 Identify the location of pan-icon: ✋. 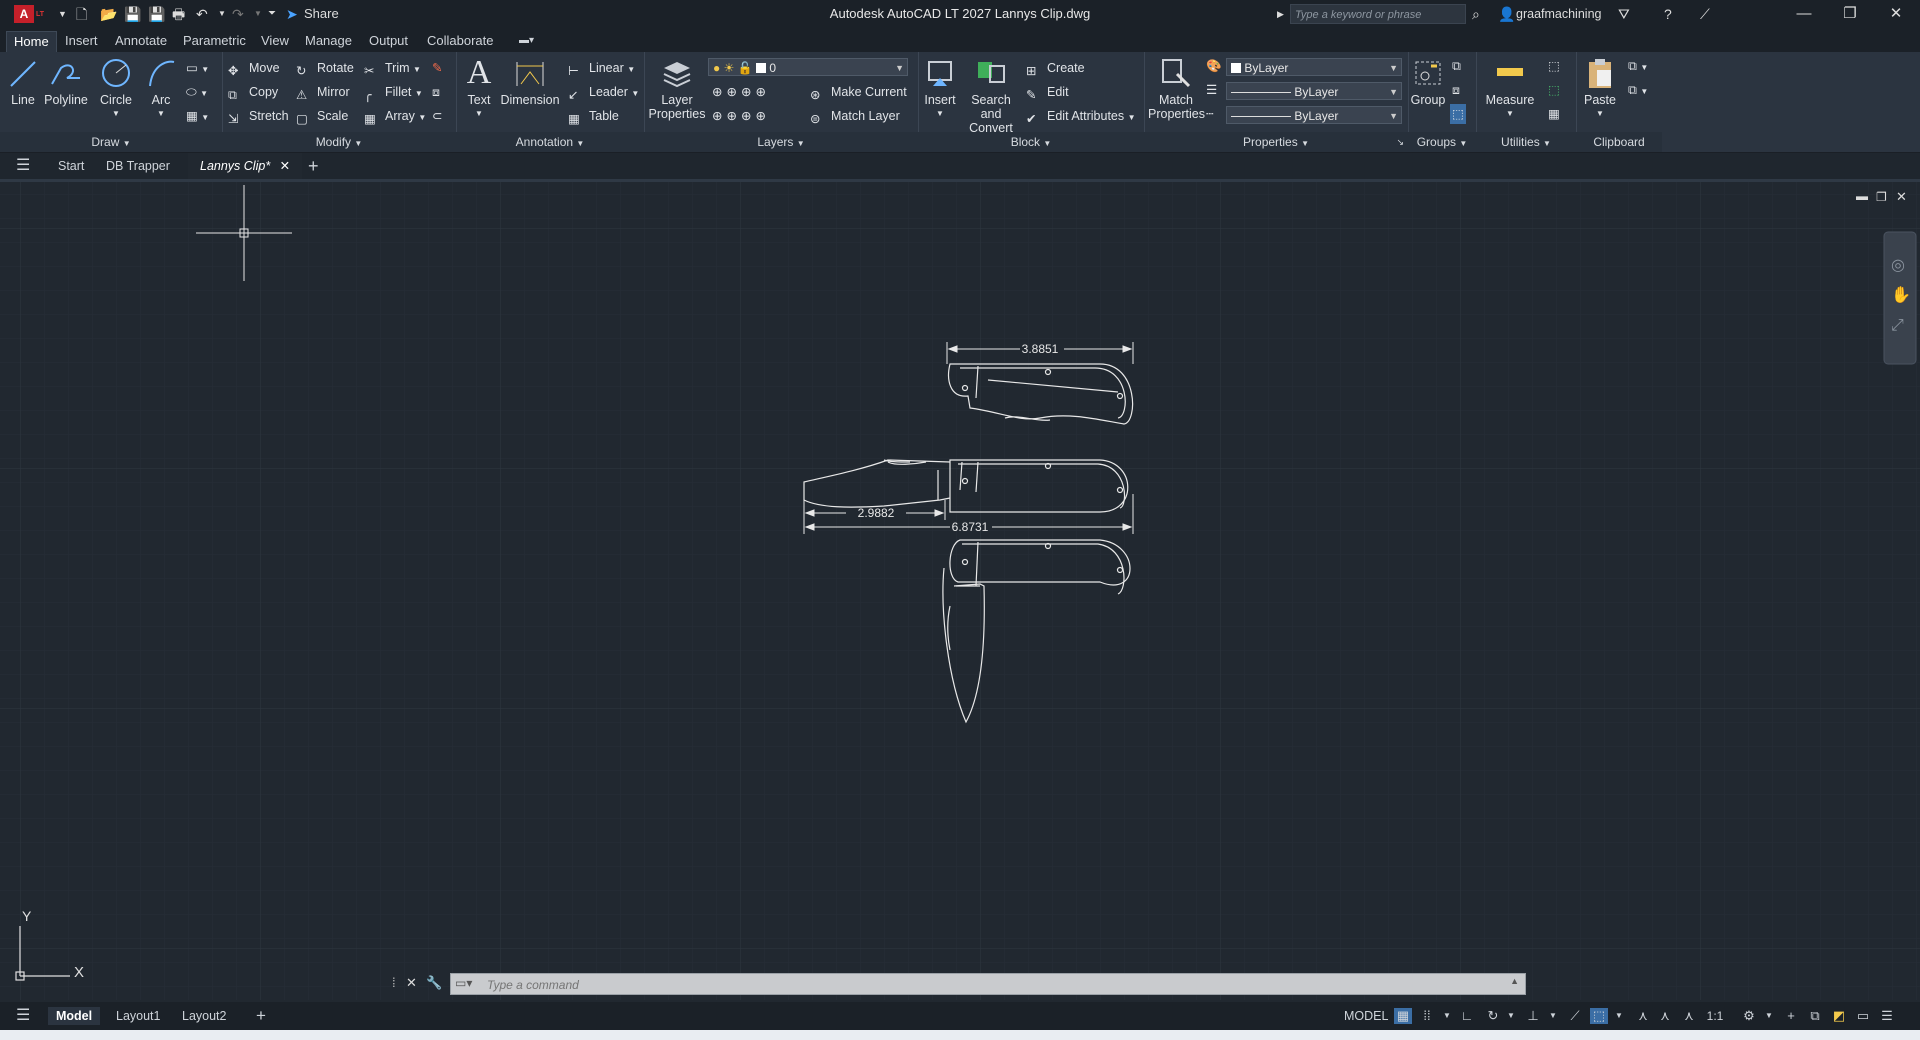
(1901, 294).